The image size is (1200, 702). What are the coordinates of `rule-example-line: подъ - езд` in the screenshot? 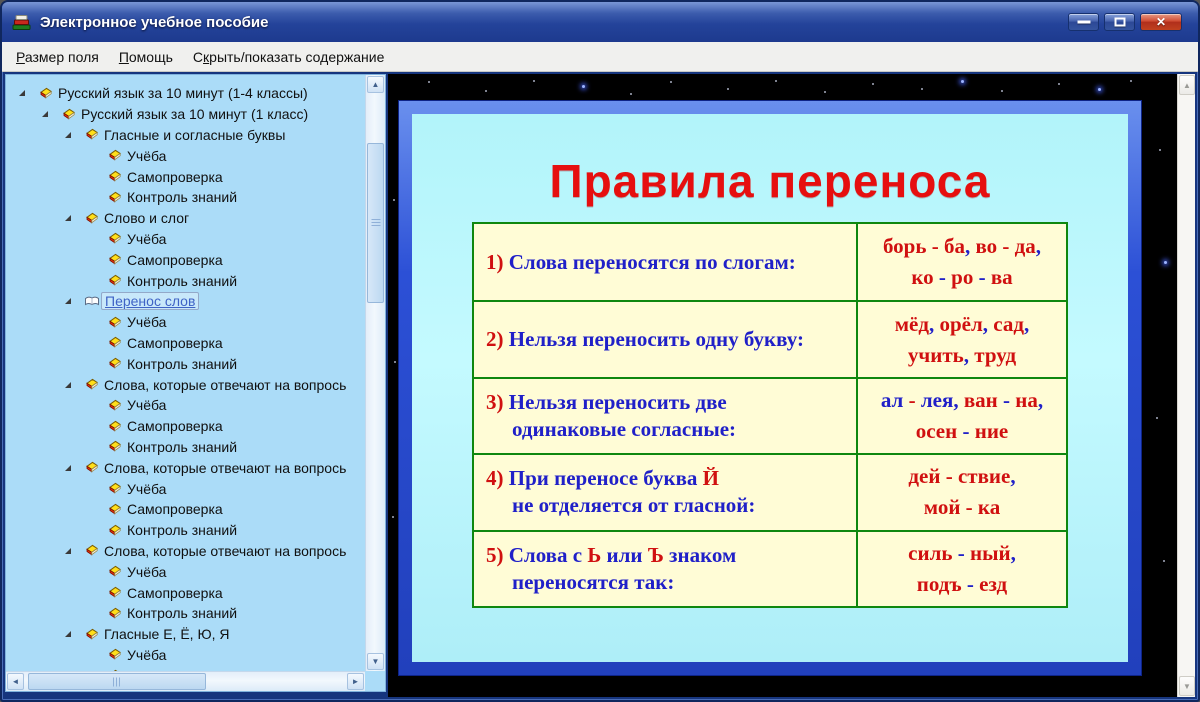 It's located at (962, 583).